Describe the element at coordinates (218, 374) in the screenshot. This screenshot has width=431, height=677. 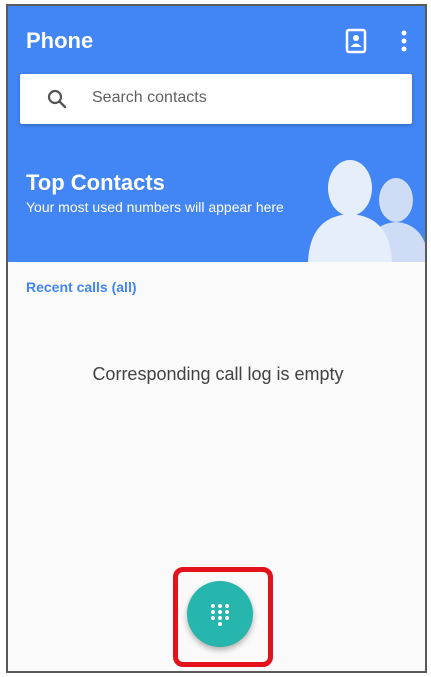
I see `empty-call-log-message: Corresponding call log is empty` at that location.